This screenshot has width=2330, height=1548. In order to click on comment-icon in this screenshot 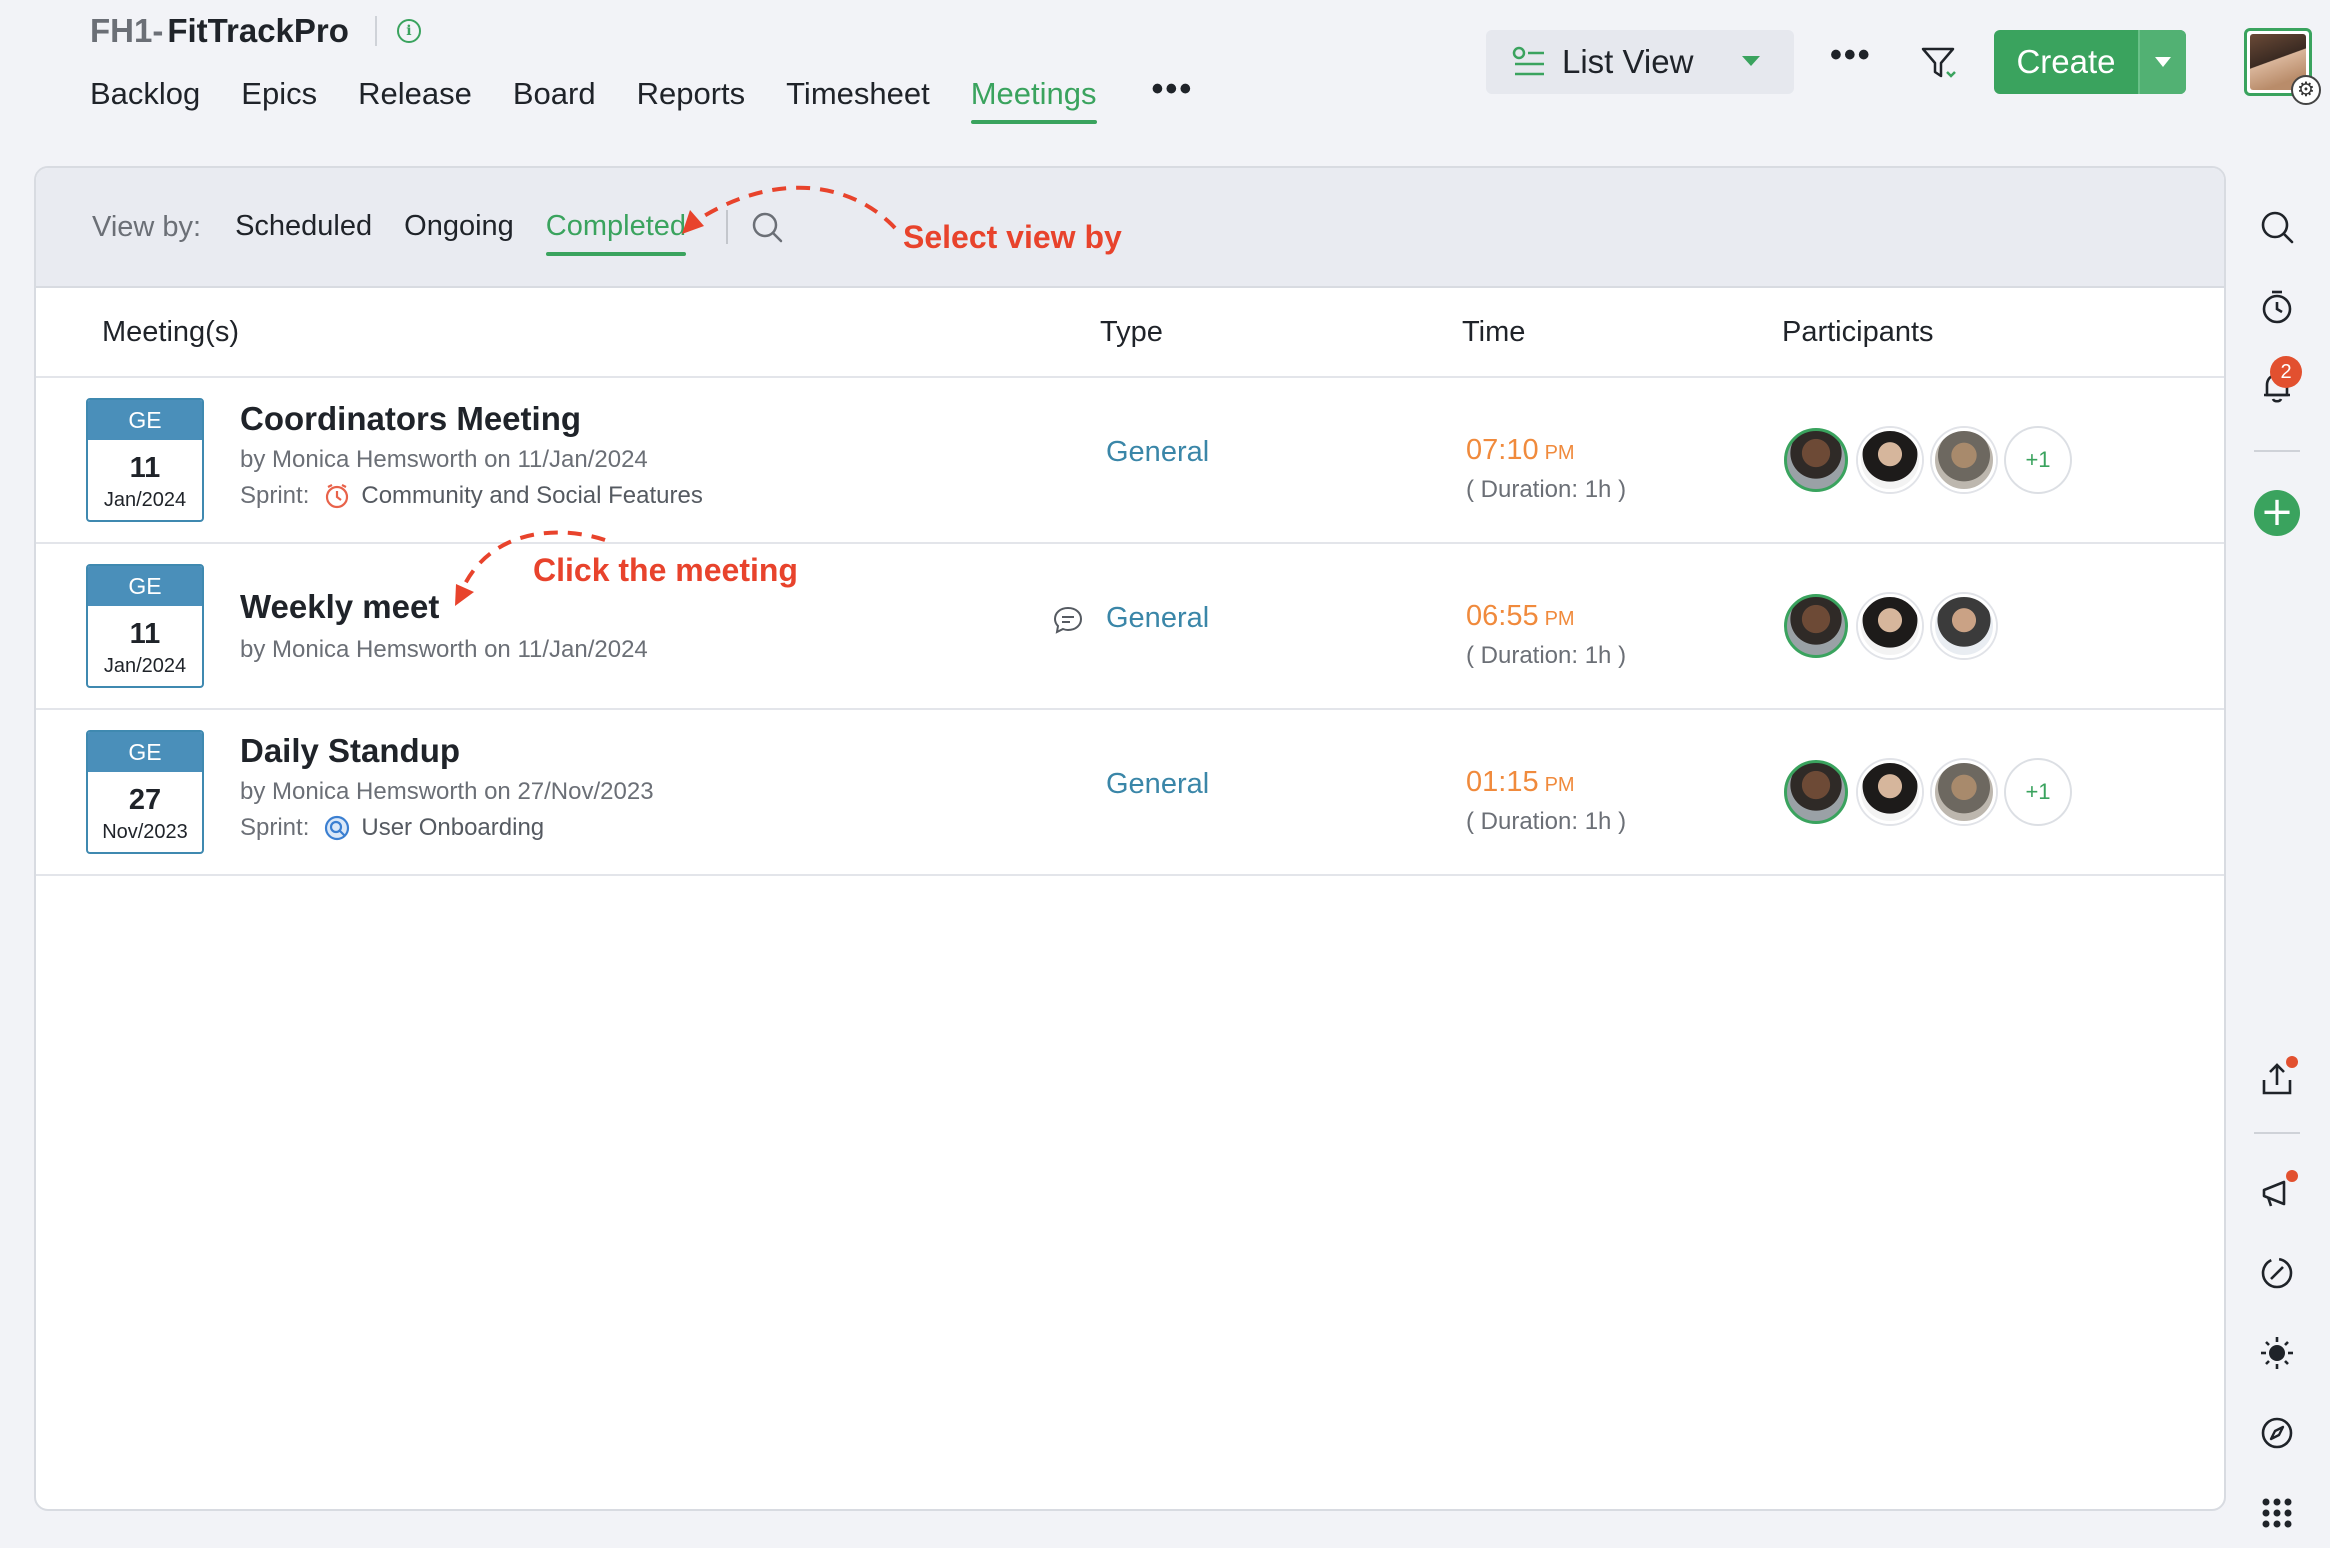, I will do `click(1068, 620)`.